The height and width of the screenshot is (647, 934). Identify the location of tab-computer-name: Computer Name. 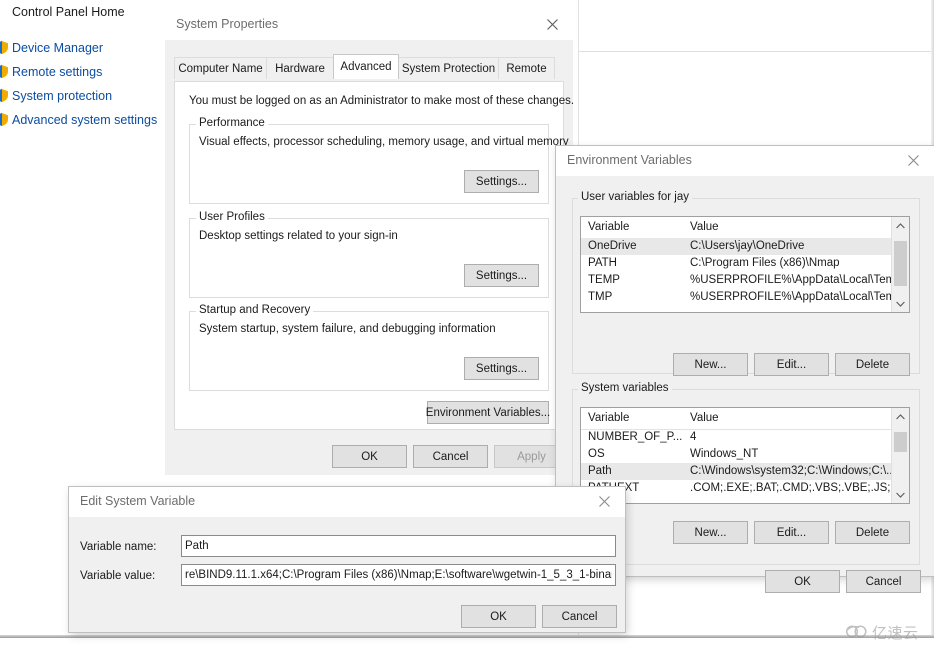
(220, 68).